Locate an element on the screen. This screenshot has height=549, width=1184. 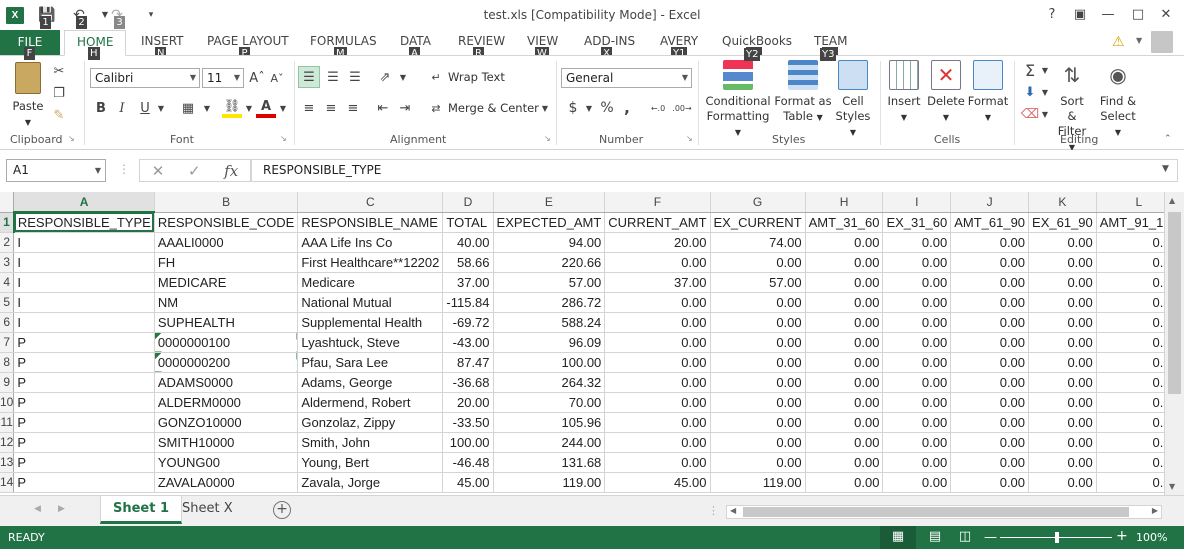
cell: Zavala, Jorge is located at coordinates (370, 482).